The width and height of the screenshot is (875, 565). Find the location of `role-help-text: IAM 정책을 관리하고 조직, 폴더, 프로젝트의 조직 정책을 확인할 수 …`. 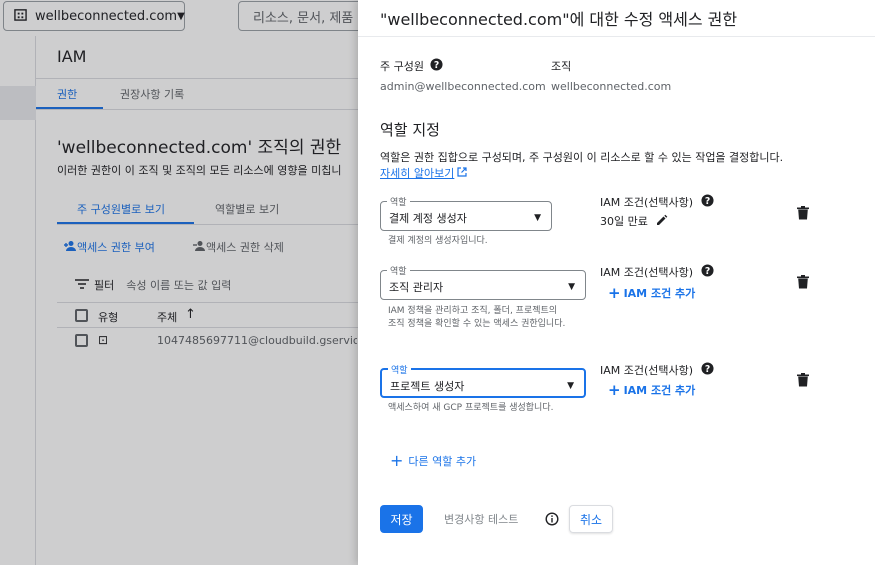

role-help-text: IAM 정책을 관리하고 조직, 폴더, 프로젝트의 조직 정책을 확인할 수 … is located at coordinates (477, 317).